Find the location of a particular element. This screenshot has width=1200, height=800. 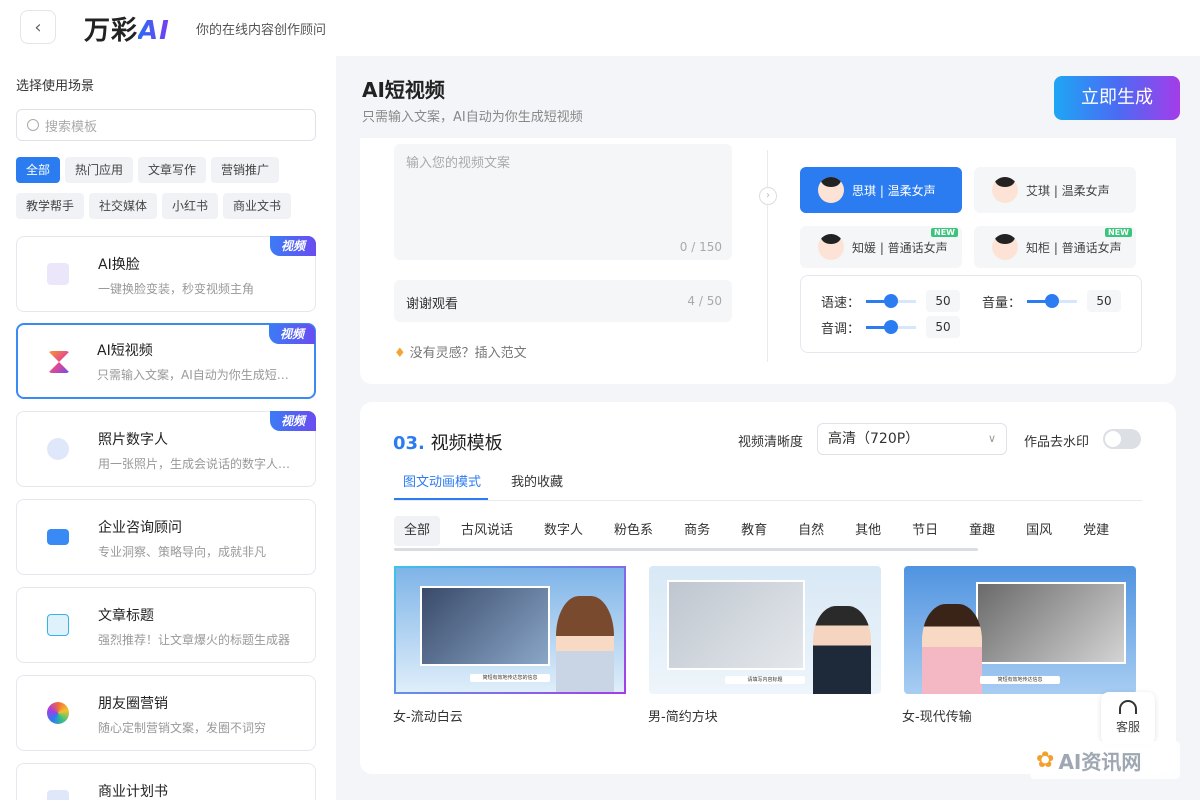

face-swap-icon is located at coordinates (58, 274).